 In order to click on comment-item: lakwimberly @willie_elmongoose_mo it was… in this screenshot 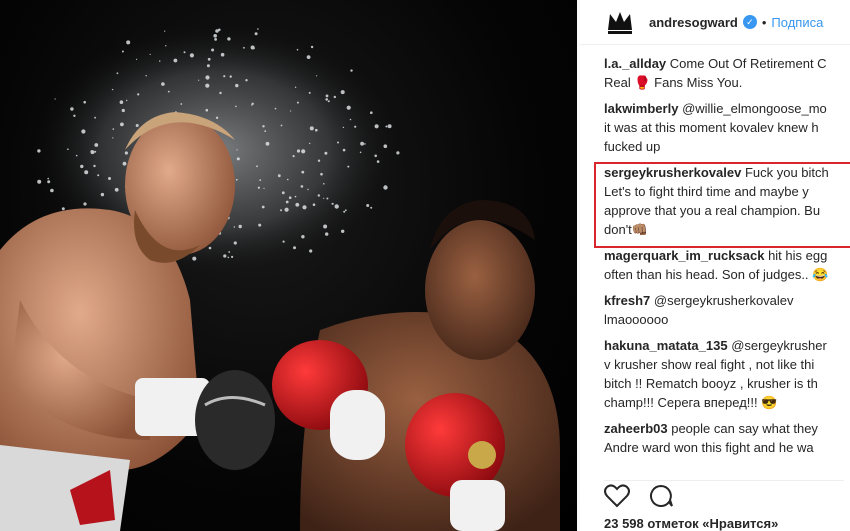, I will do `click(727, 127)`.